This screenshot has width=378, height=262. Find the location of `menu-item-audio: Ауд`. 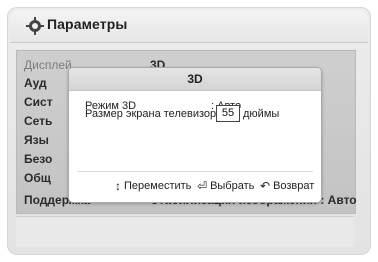

menu-item-audio: Ауд is located at coordinates (35, 83).